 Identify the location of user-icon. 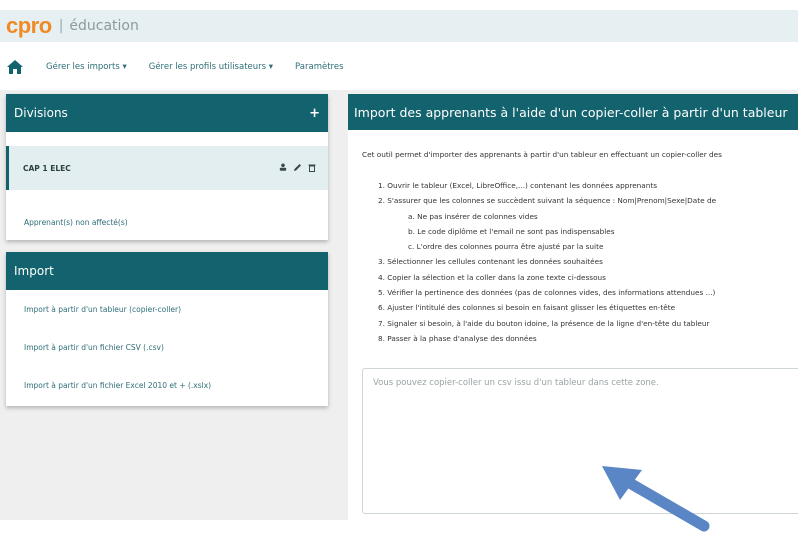
(283, 168).